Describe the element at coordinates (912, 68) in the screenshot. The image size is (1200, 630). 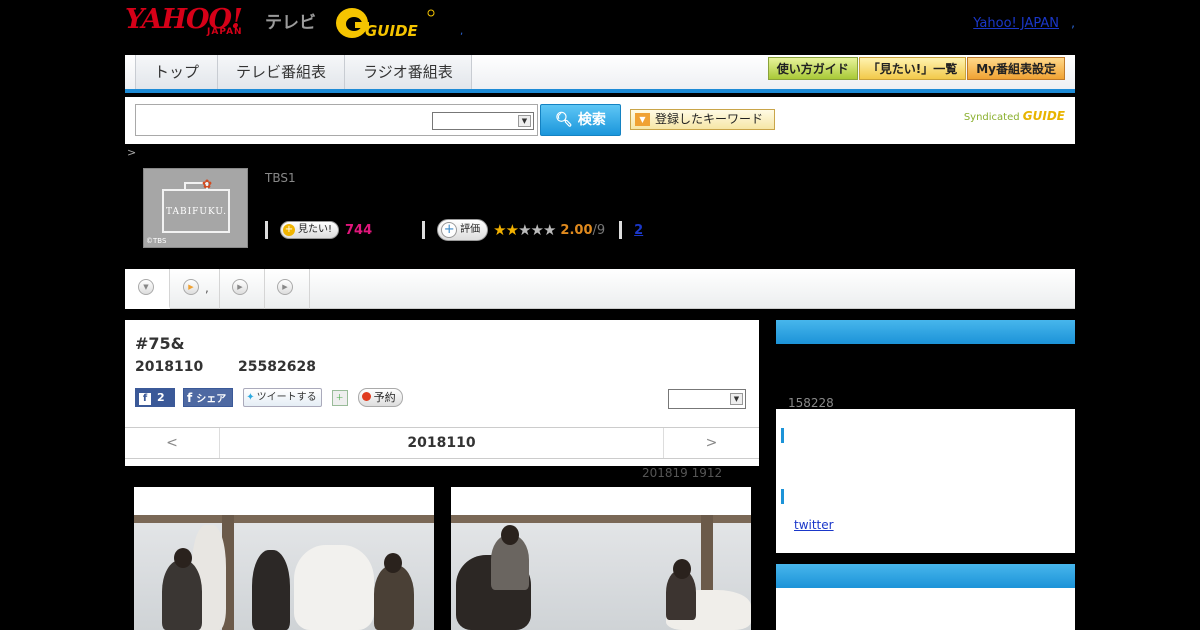
I see `mitai-list-button: 「見たい!」一覧` at that location.